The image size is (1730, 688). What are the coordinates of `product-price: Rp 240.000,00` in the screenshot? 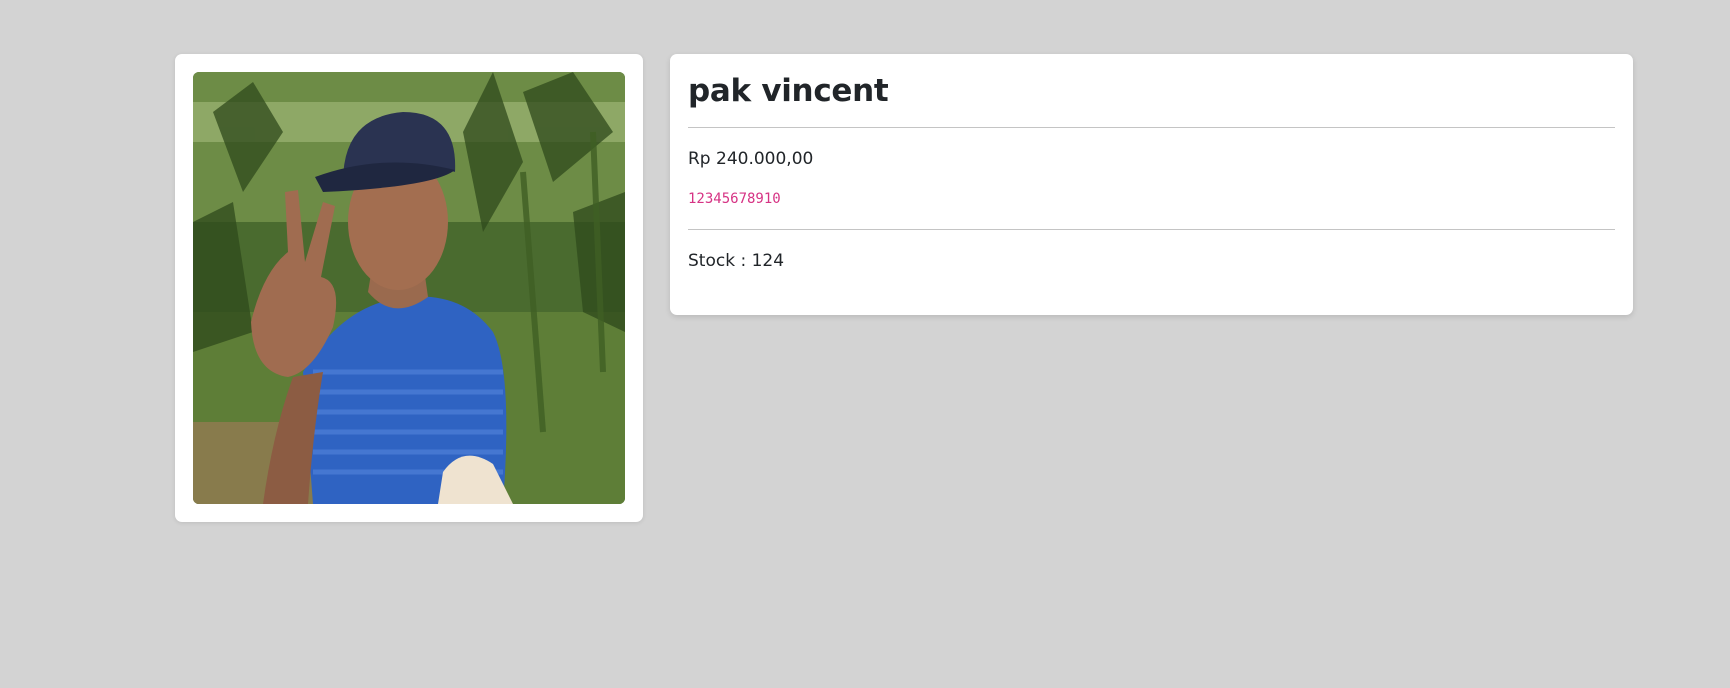 It's located at (751, 159).